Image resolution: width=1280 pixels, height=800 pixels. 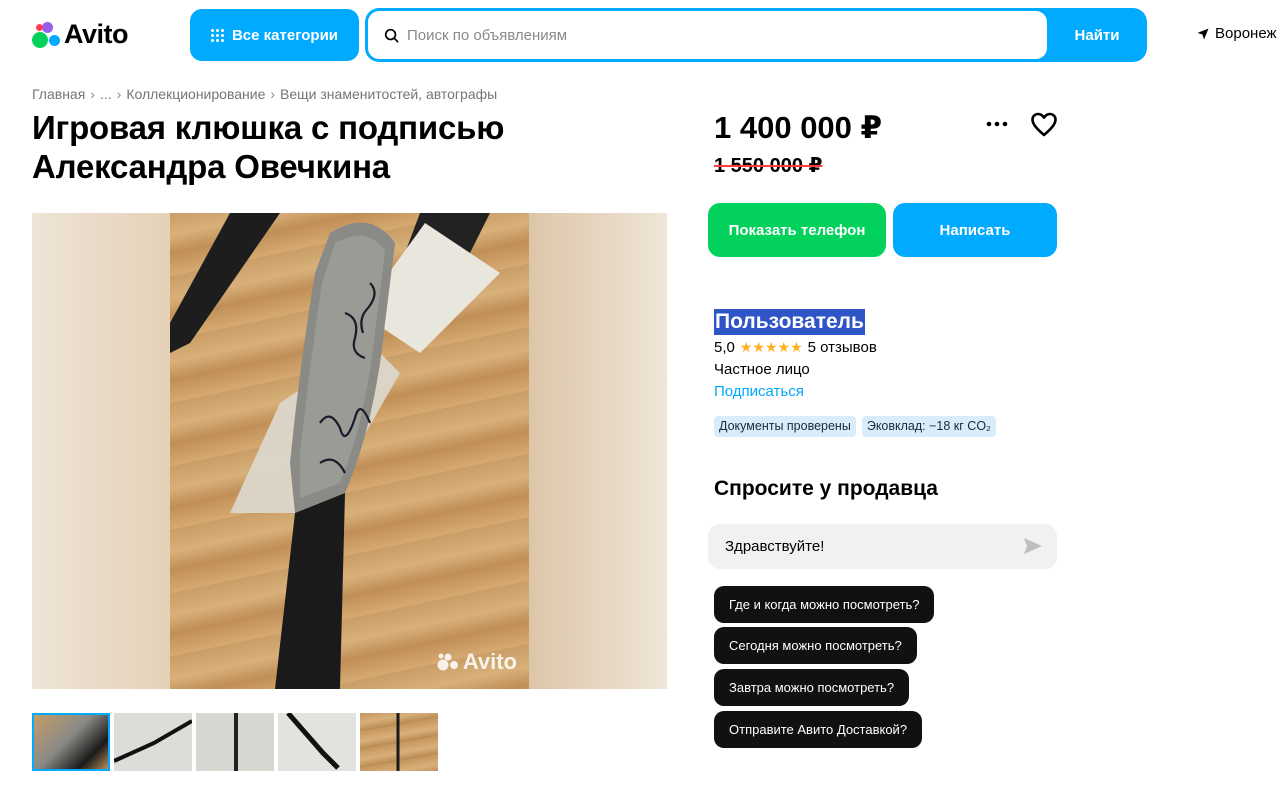 What do you see at coordinates (815, 645) in the screenshot?
I see `quick-question-button: Сегодня можно посмотреть?` at bounding box center [815, 645].